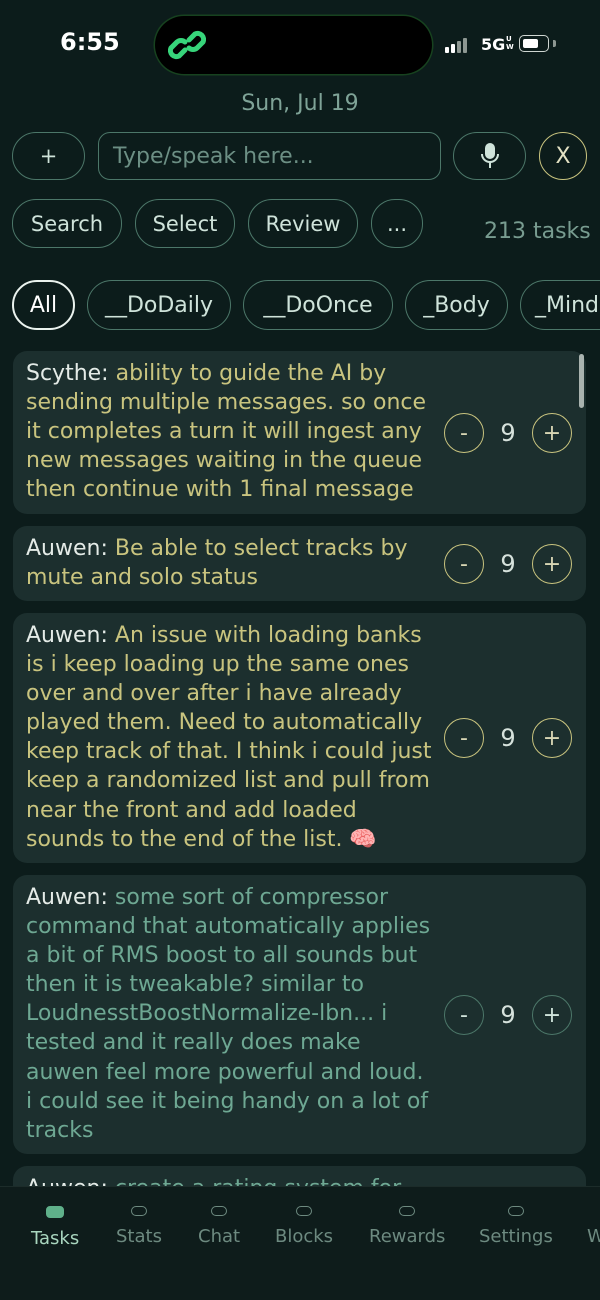  I want to click on task-count: 213 tasks, so click(537, 231).